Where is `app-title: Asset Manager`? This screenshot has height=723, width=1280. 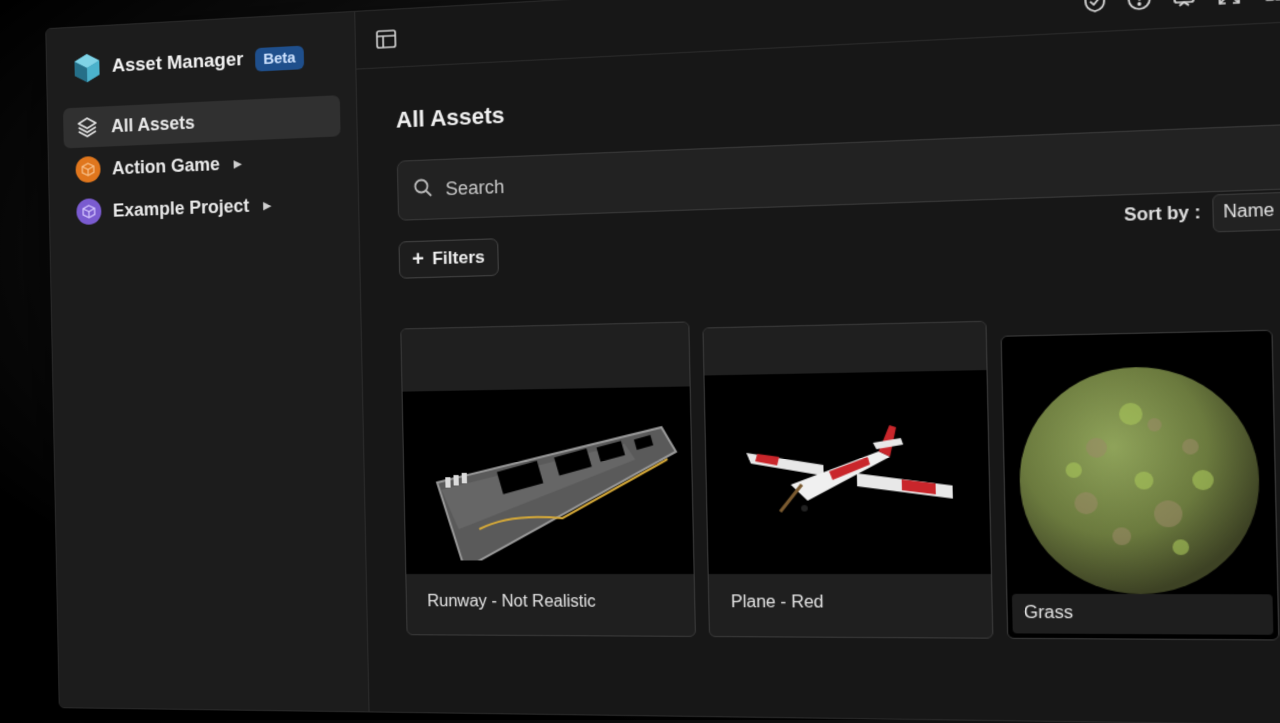
app-title: Asset Manager is located at coordinates (178, 63).